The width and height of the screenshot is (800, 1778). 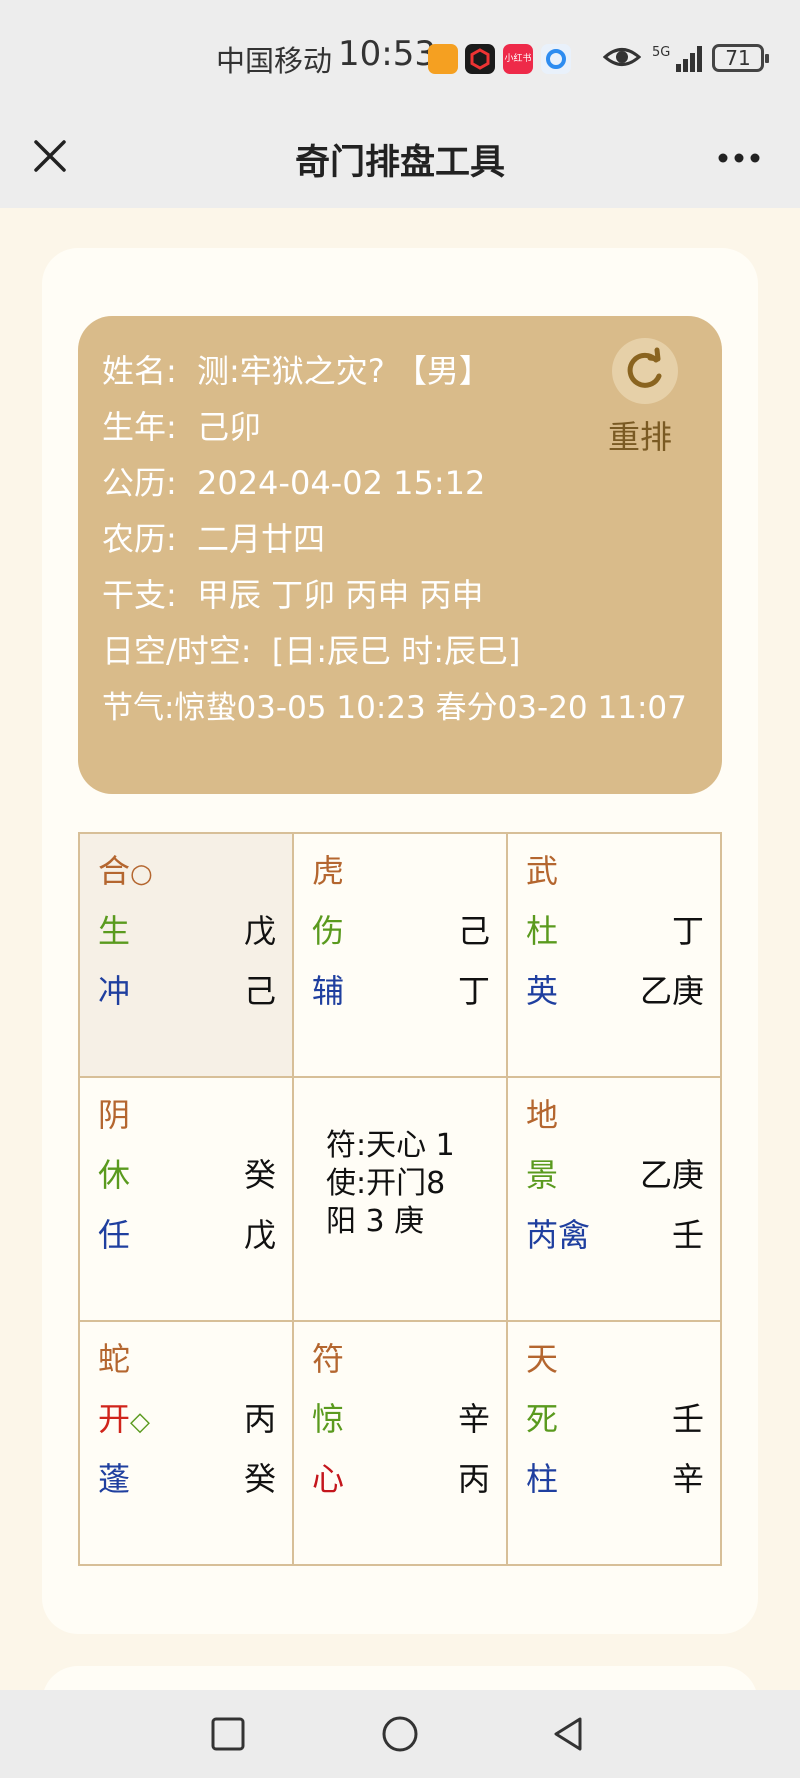 I want to click on recent-apps-icon, so click(x=228, y=1734).